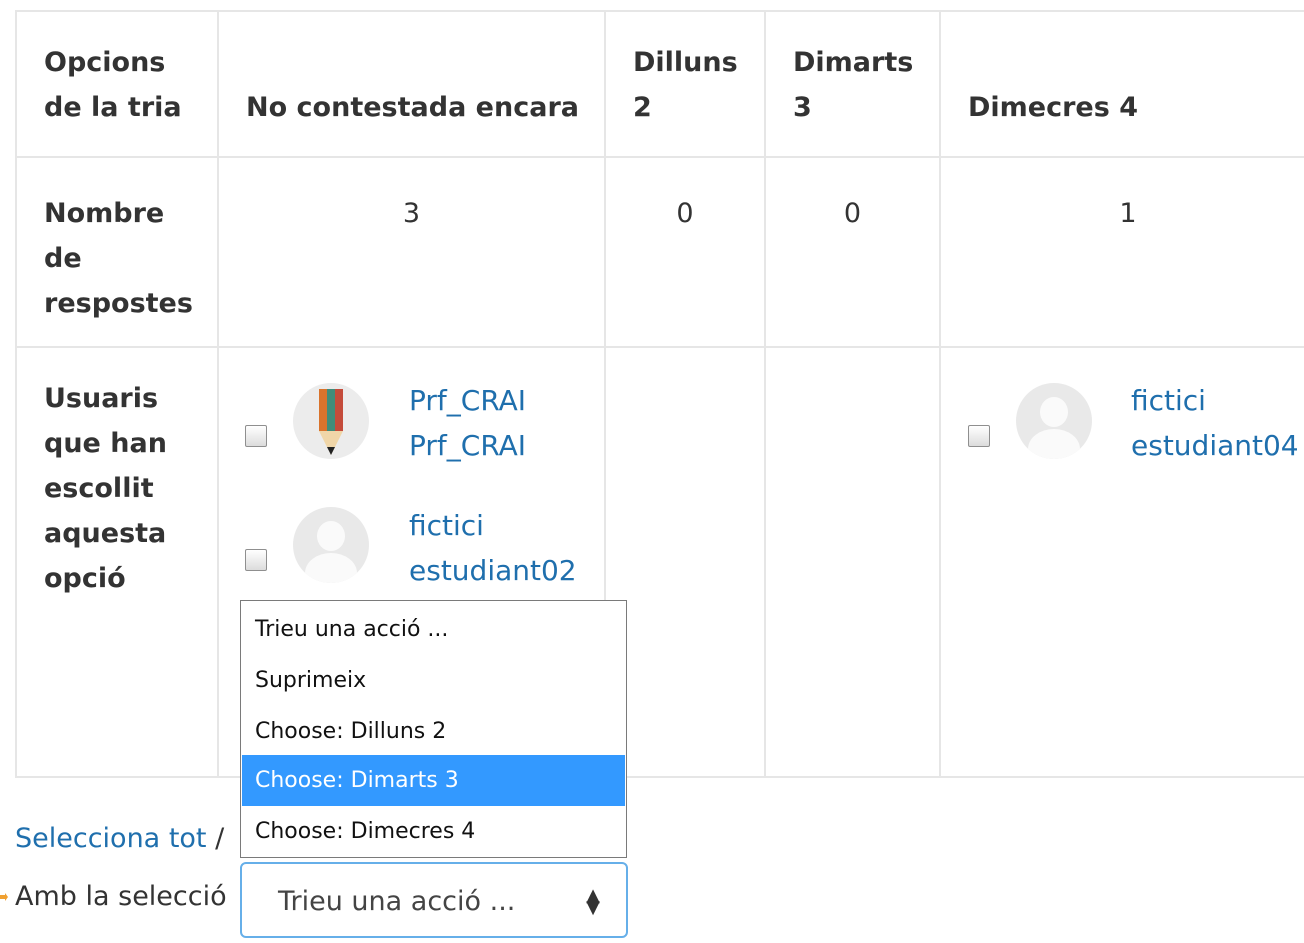  What do you see at coordinates (118, 258) in the screenshot?
I see `count-label: Nombre de respostes` at bounding box center [118, 258].